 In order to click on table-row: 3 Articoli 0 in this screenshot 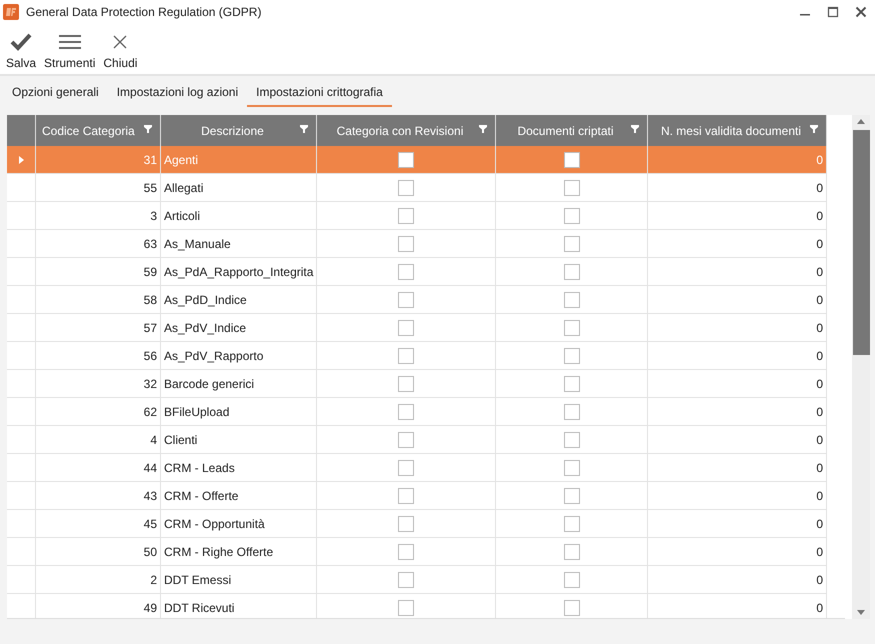, I will do `click(416, 216)`.